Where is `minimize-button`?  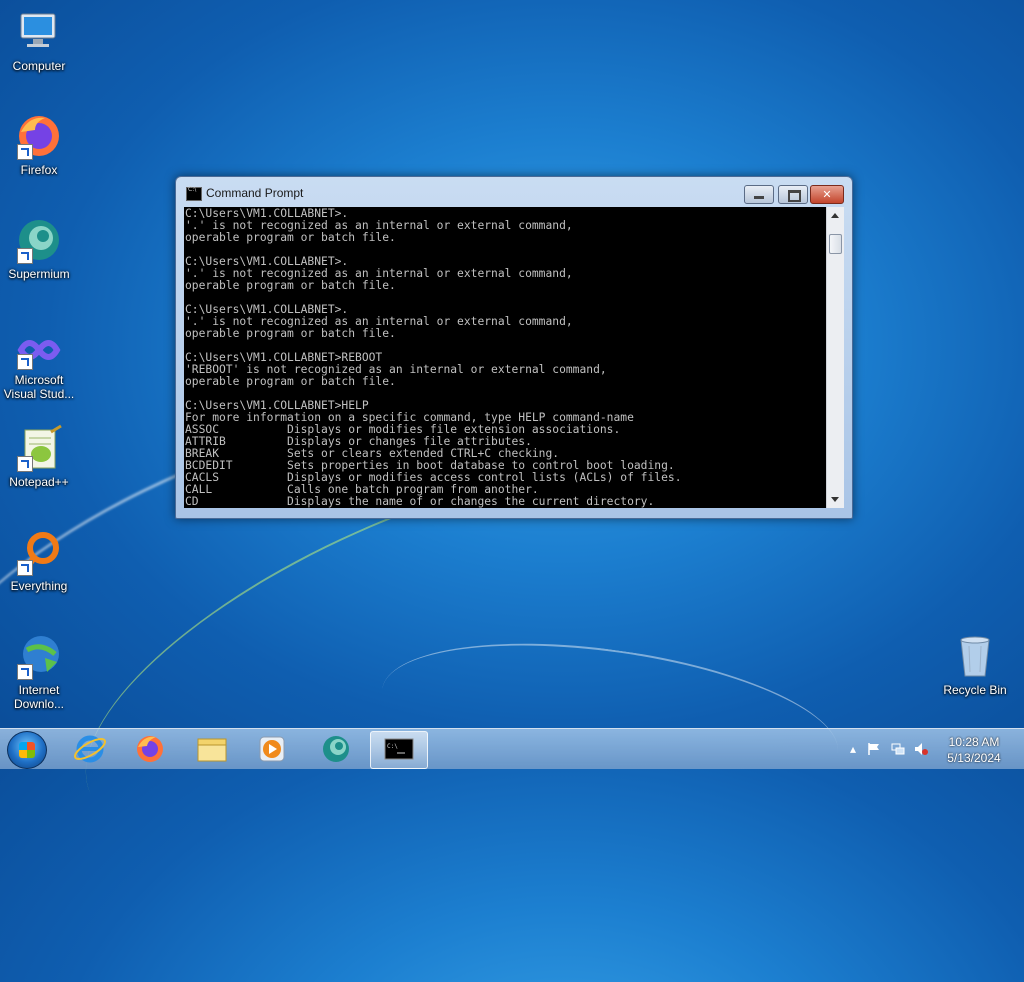 minimize-button is located at coordinates (759, 194).